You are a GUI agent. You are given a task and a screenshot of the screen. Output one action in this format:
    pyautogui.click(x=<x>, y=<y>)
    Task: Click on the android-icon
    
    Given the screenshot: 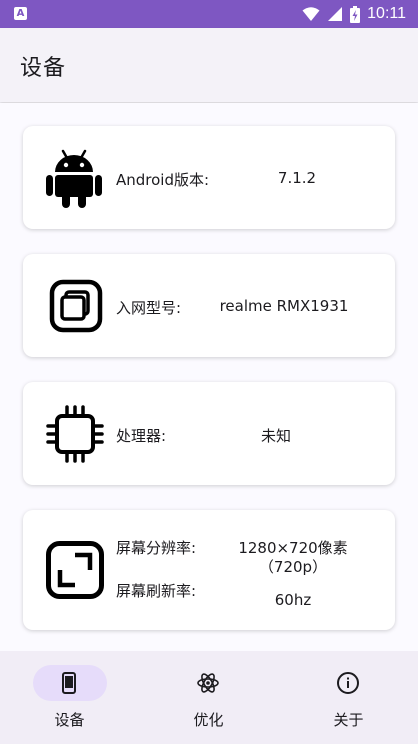 What is the action you would take?
    pyautogui.click(x=74, y=178)
    